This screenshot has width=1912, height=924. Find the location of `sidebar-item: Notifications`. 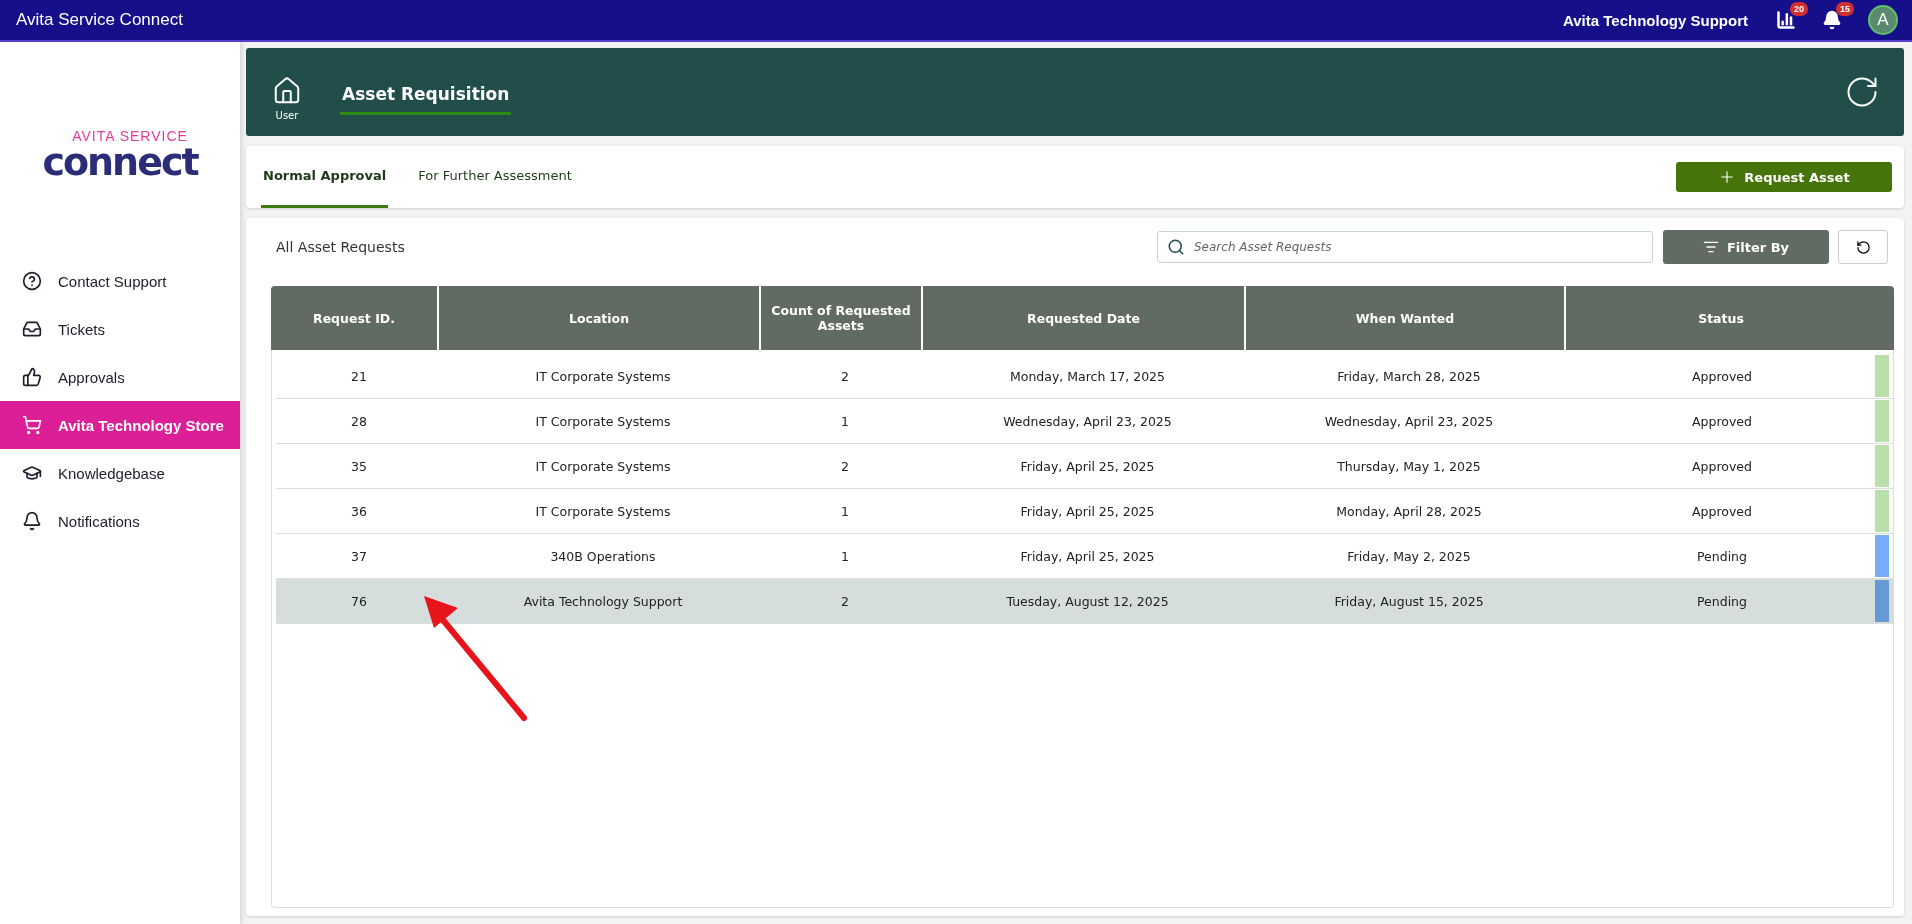

sidebar-item: Notifications is located at coordinates (120, 521).